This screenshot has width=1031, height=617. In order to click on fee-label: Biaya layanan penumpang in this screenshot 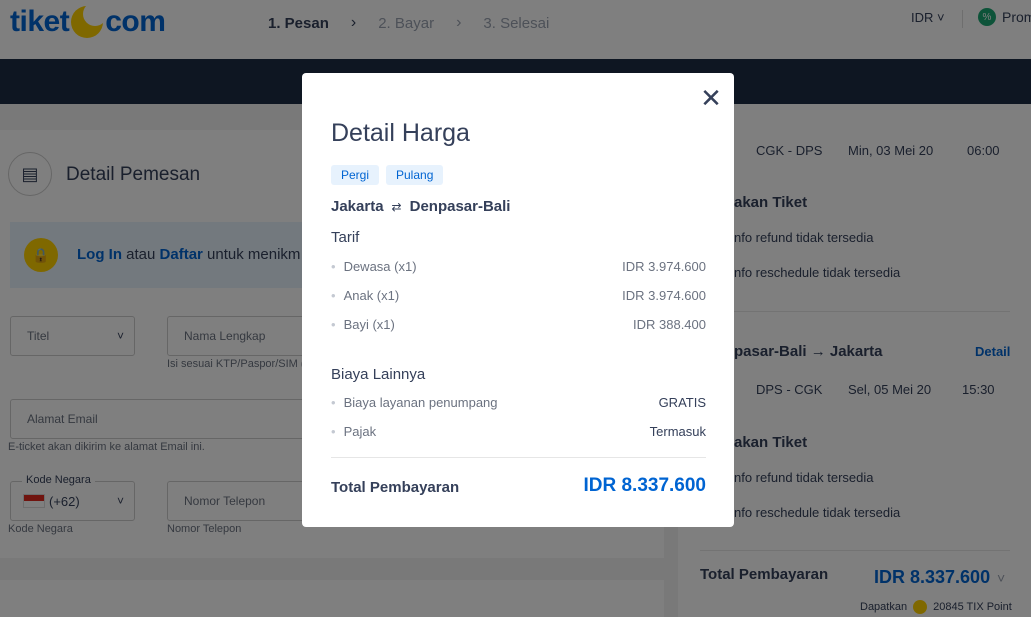, I will do `click(414, 402)`.